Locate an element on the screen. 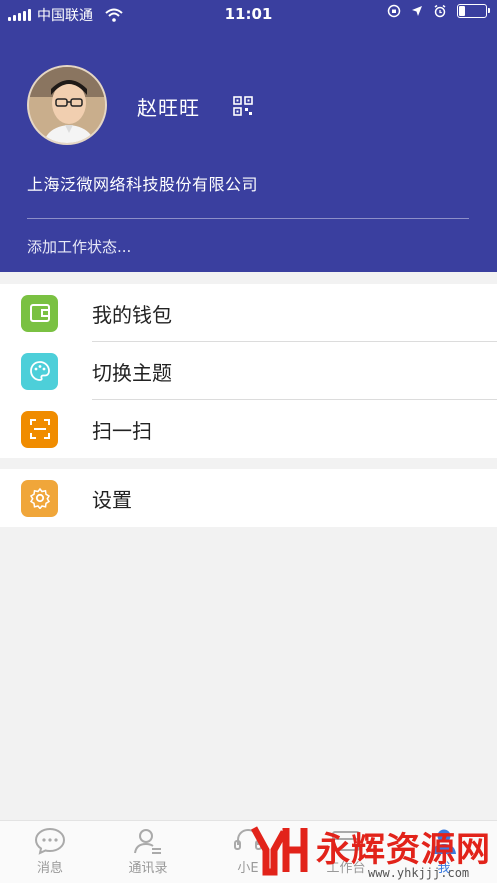 Image resolution: width=497 pixels, height=883 pixels. tab-label-workbench: 工作台 is located at coordinates (346, 868).